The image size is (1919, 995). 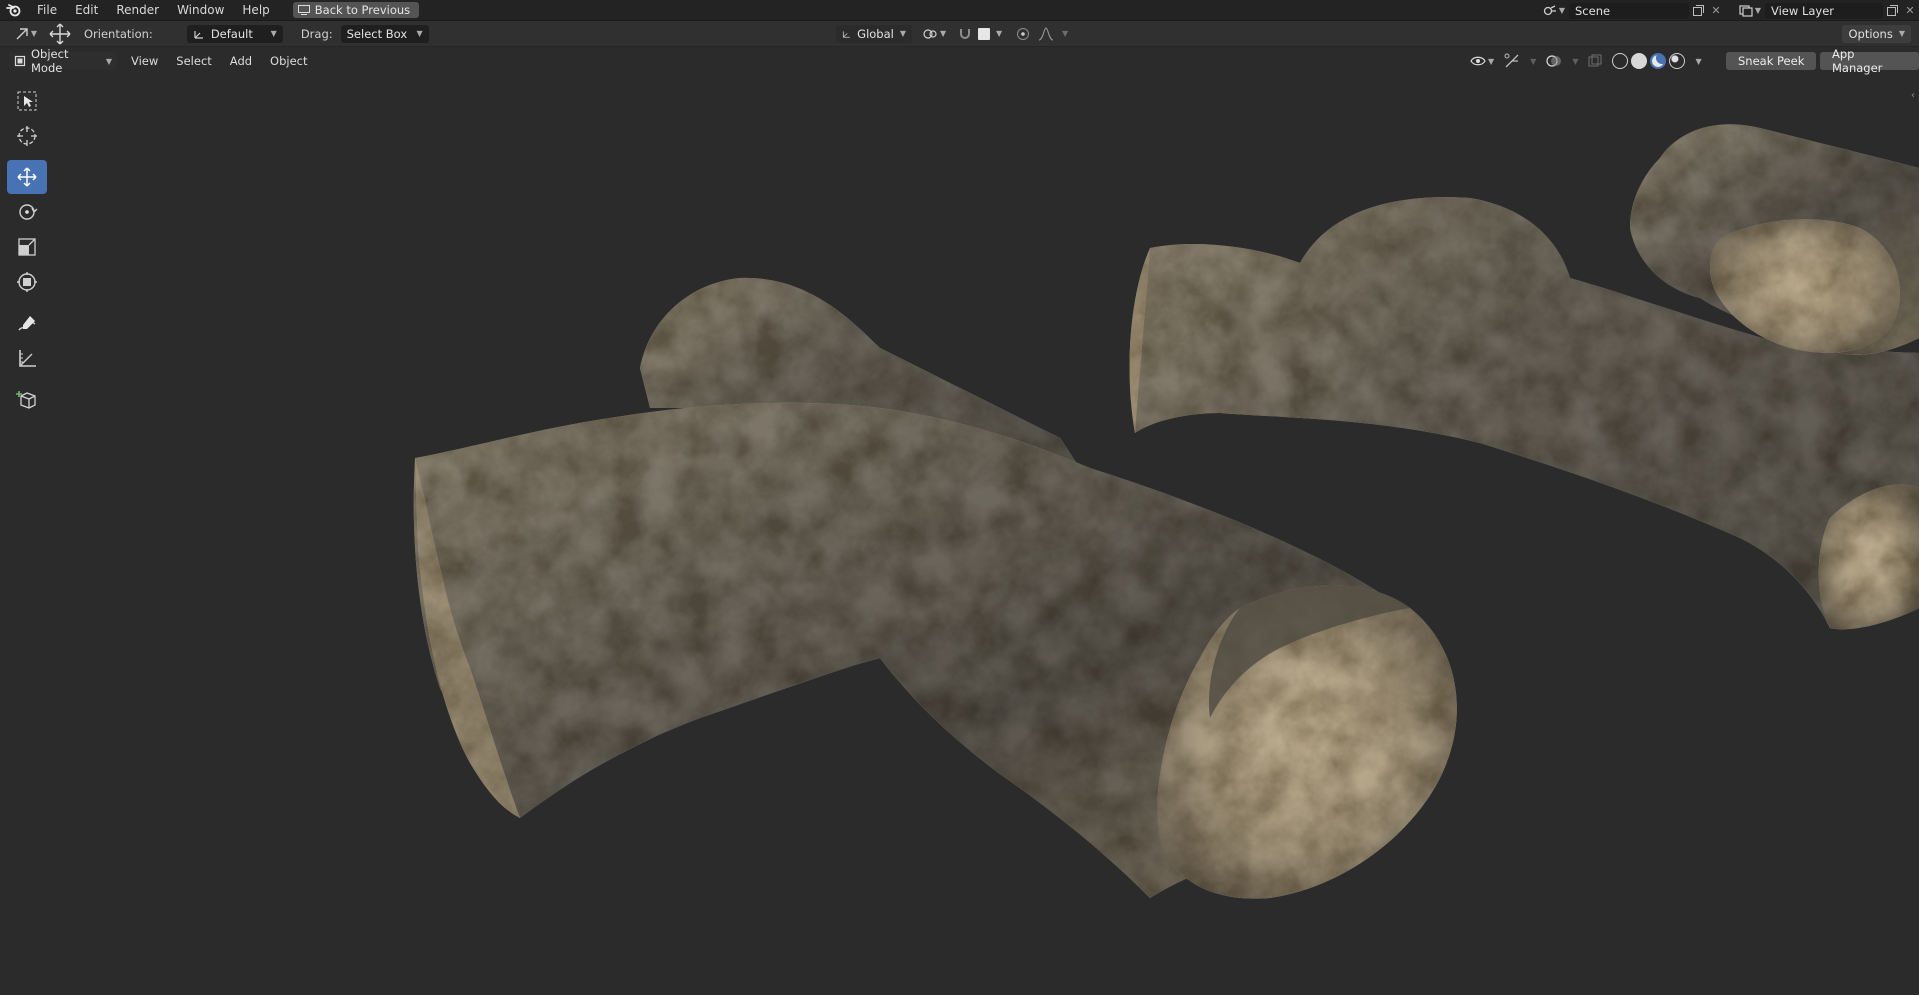 I want to click on proportional-edit-icon, so click(x=1023, y=34).